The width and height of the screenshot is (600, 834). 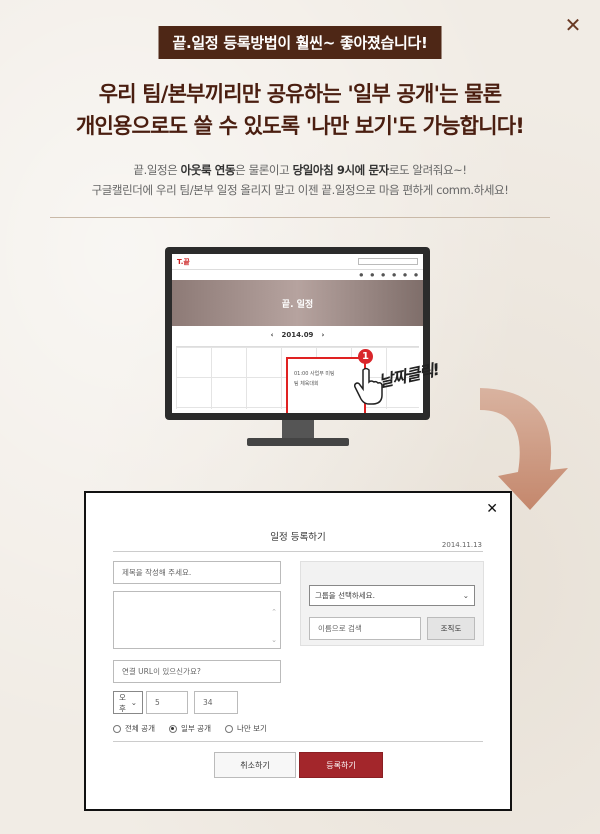 I want to click on textarea-scroll-arrows: ⌃ ⌄, so click(x=274, y=626).